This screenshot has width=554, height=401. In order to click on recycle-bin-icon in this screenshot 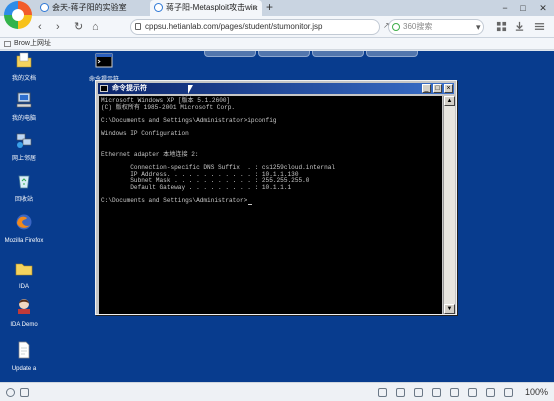, I will do `click(24, 182)`.